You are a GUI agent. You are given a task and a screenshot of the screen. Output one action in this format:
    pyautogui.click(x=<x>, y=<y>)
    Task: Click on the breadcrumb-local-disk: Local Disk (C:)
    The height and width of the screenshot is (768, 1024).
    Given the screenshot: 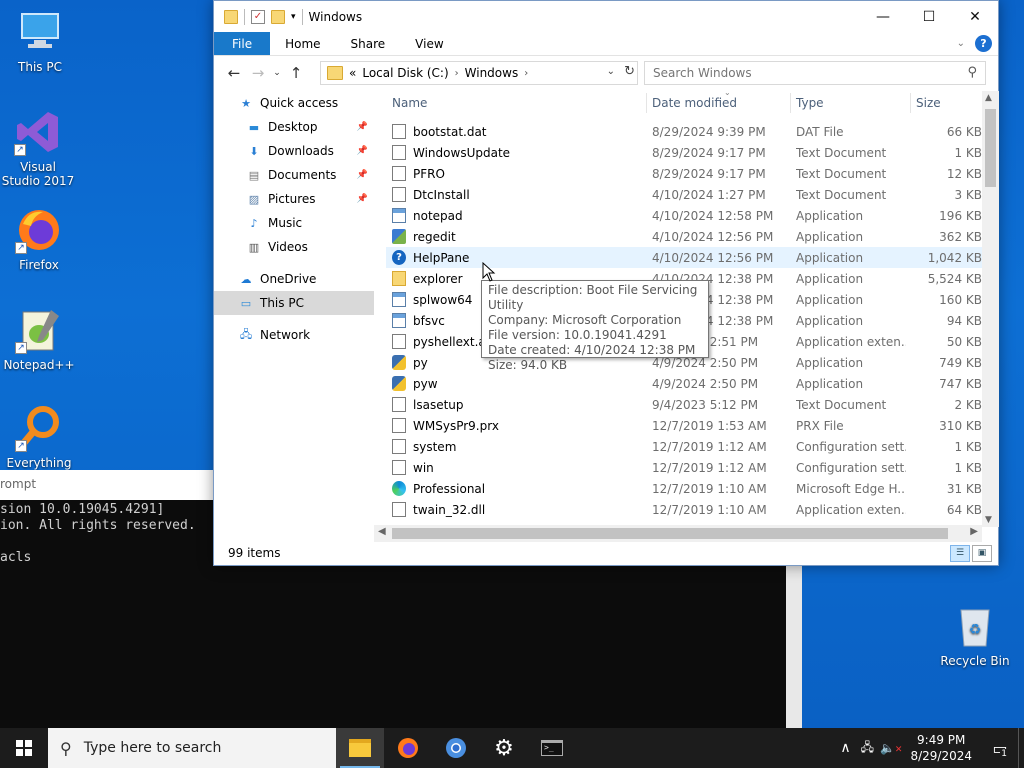 What is the action you would take?
    pyautogui.click(x=405, y=73)
    